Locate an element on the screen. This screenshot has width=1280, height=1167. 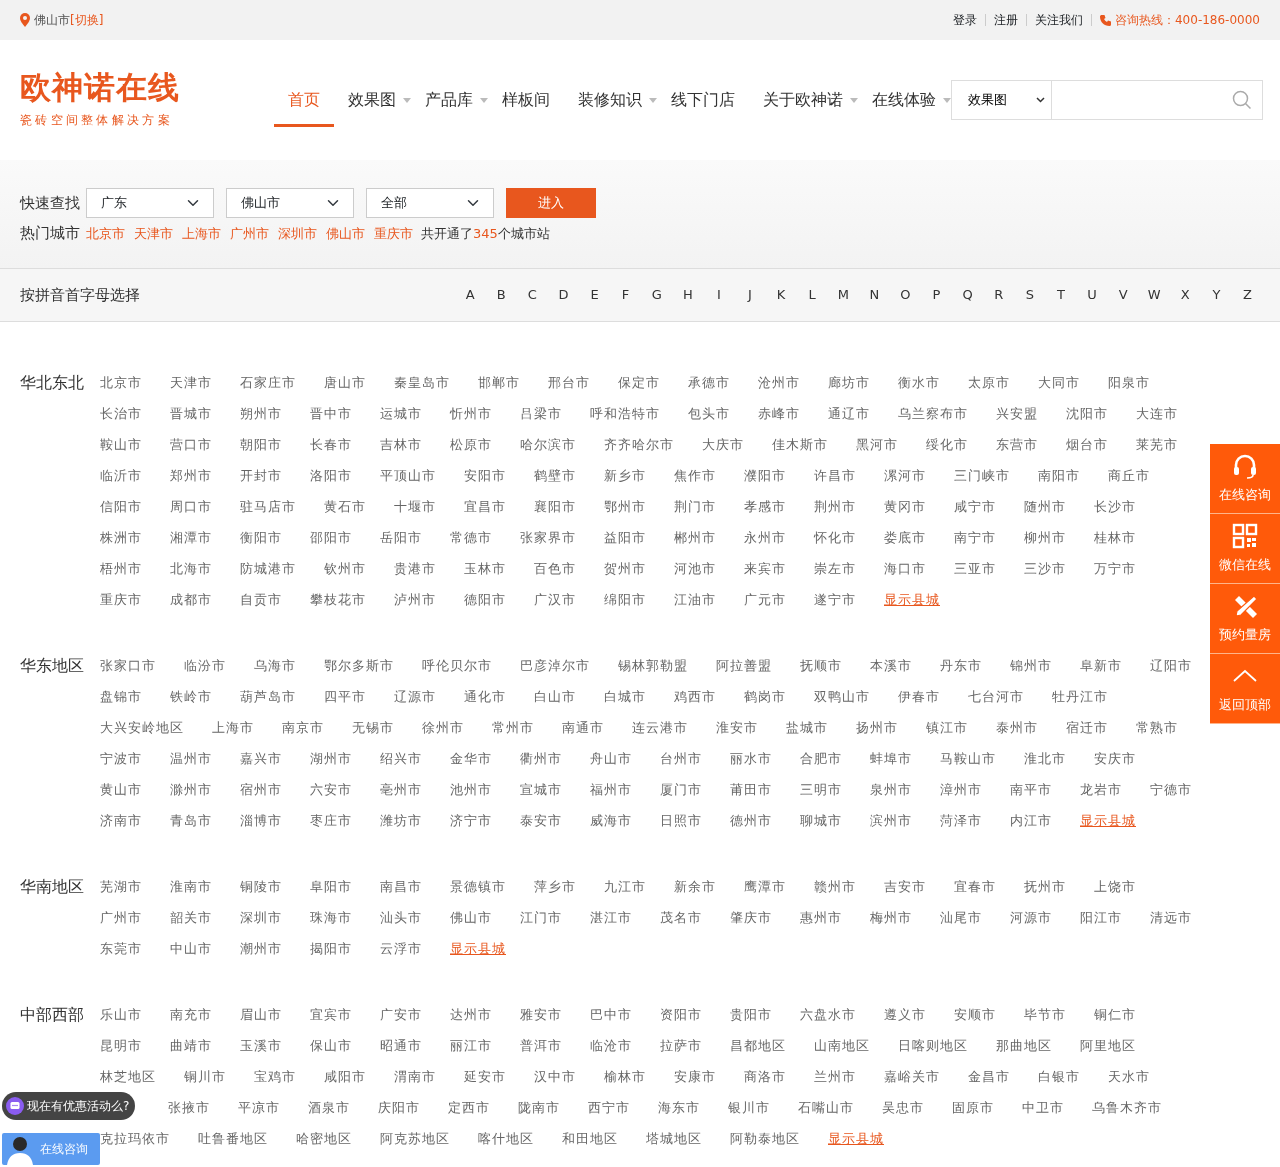
letter-link: L is located at coordinates (812, 295).